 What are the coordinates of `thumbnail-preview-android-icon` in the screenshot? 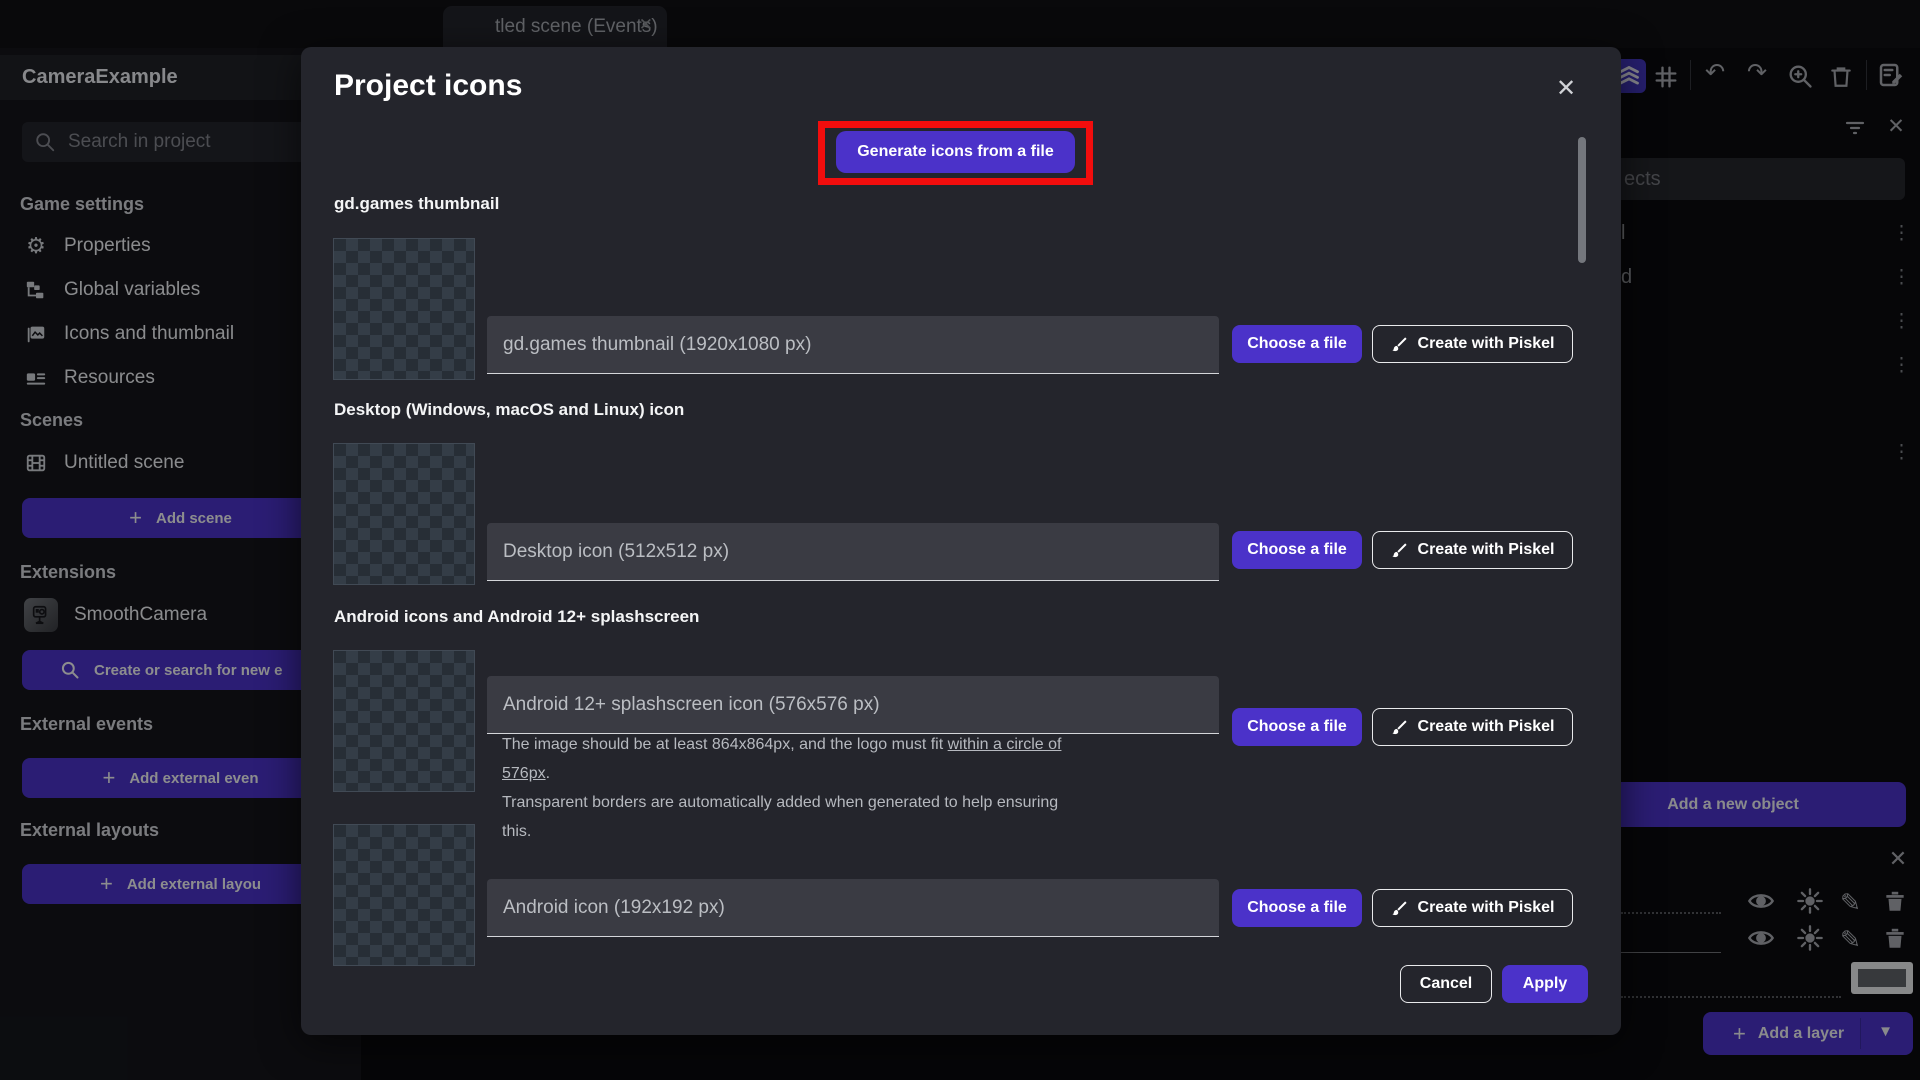 It's located at (404, 895).